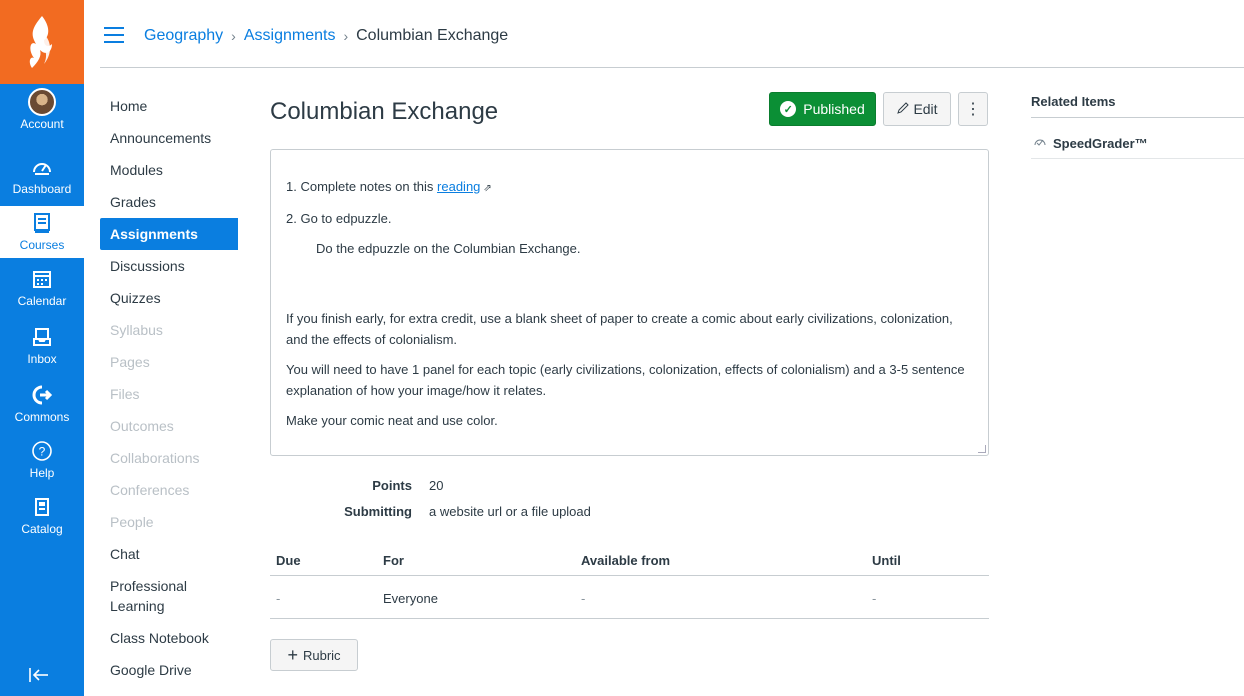 The height and width of the screenshot is (696, 1244). I want to click on dashboard-icon, so click(42, 167).